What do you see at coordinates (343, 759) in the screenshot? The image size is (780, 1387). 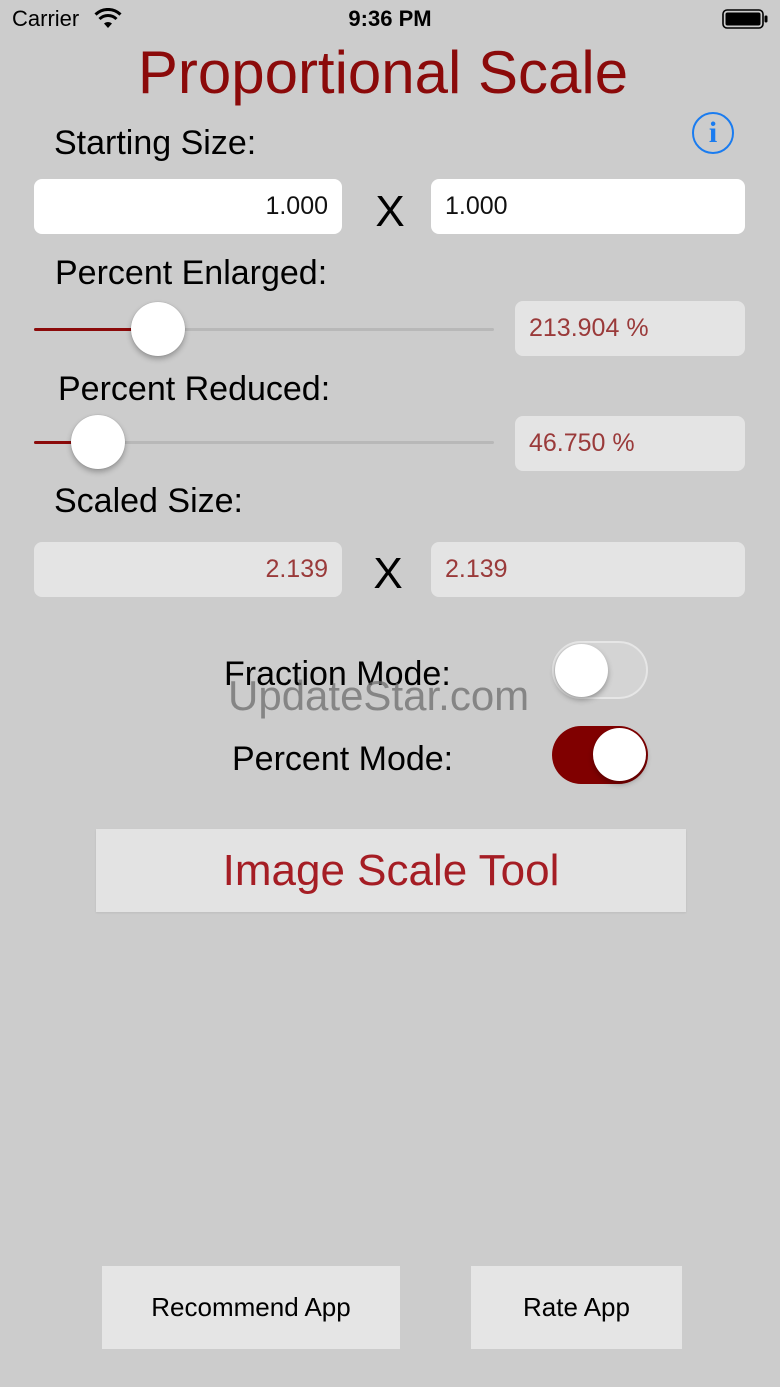 I see `percent-mode-label: Percent Mode:` at bounding box center [343, 759].